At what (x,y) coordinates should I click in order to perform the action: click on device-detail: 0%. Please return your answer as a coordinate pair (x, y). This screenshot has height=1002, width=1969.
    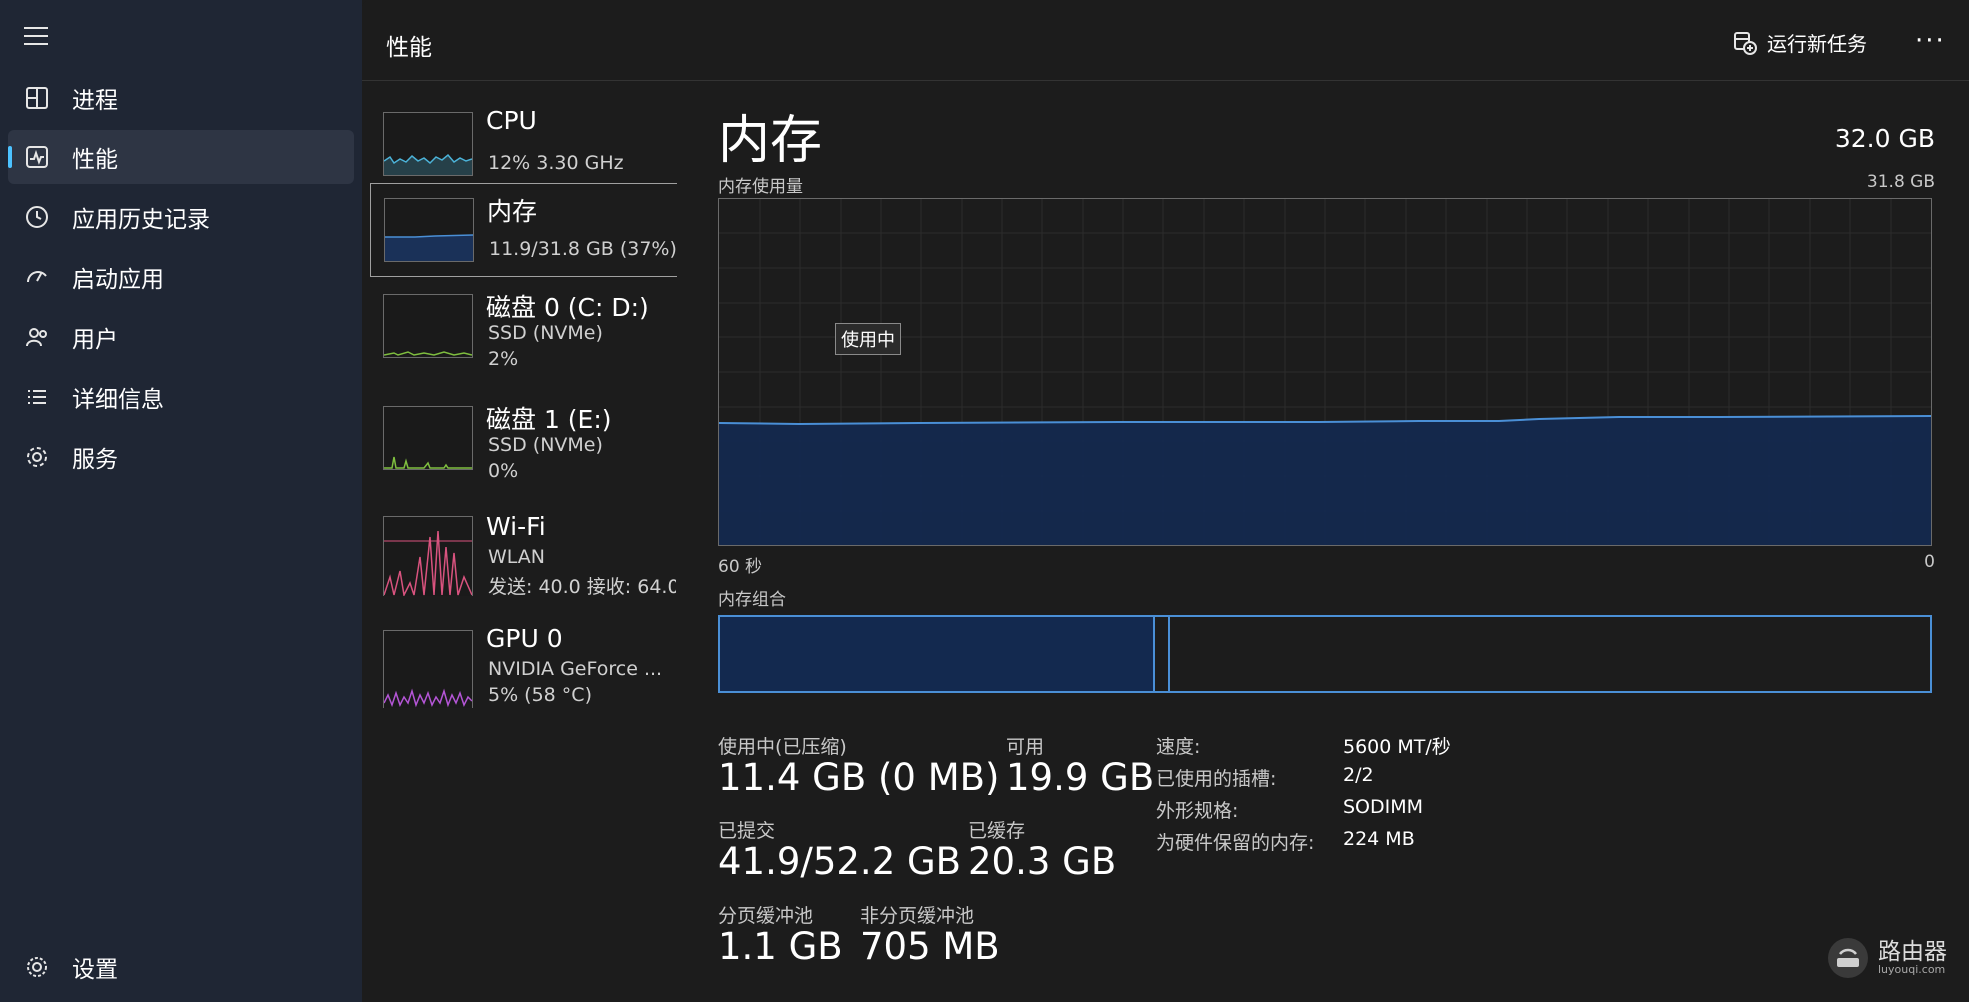
    Looking at the image, I should click on (503, 471).